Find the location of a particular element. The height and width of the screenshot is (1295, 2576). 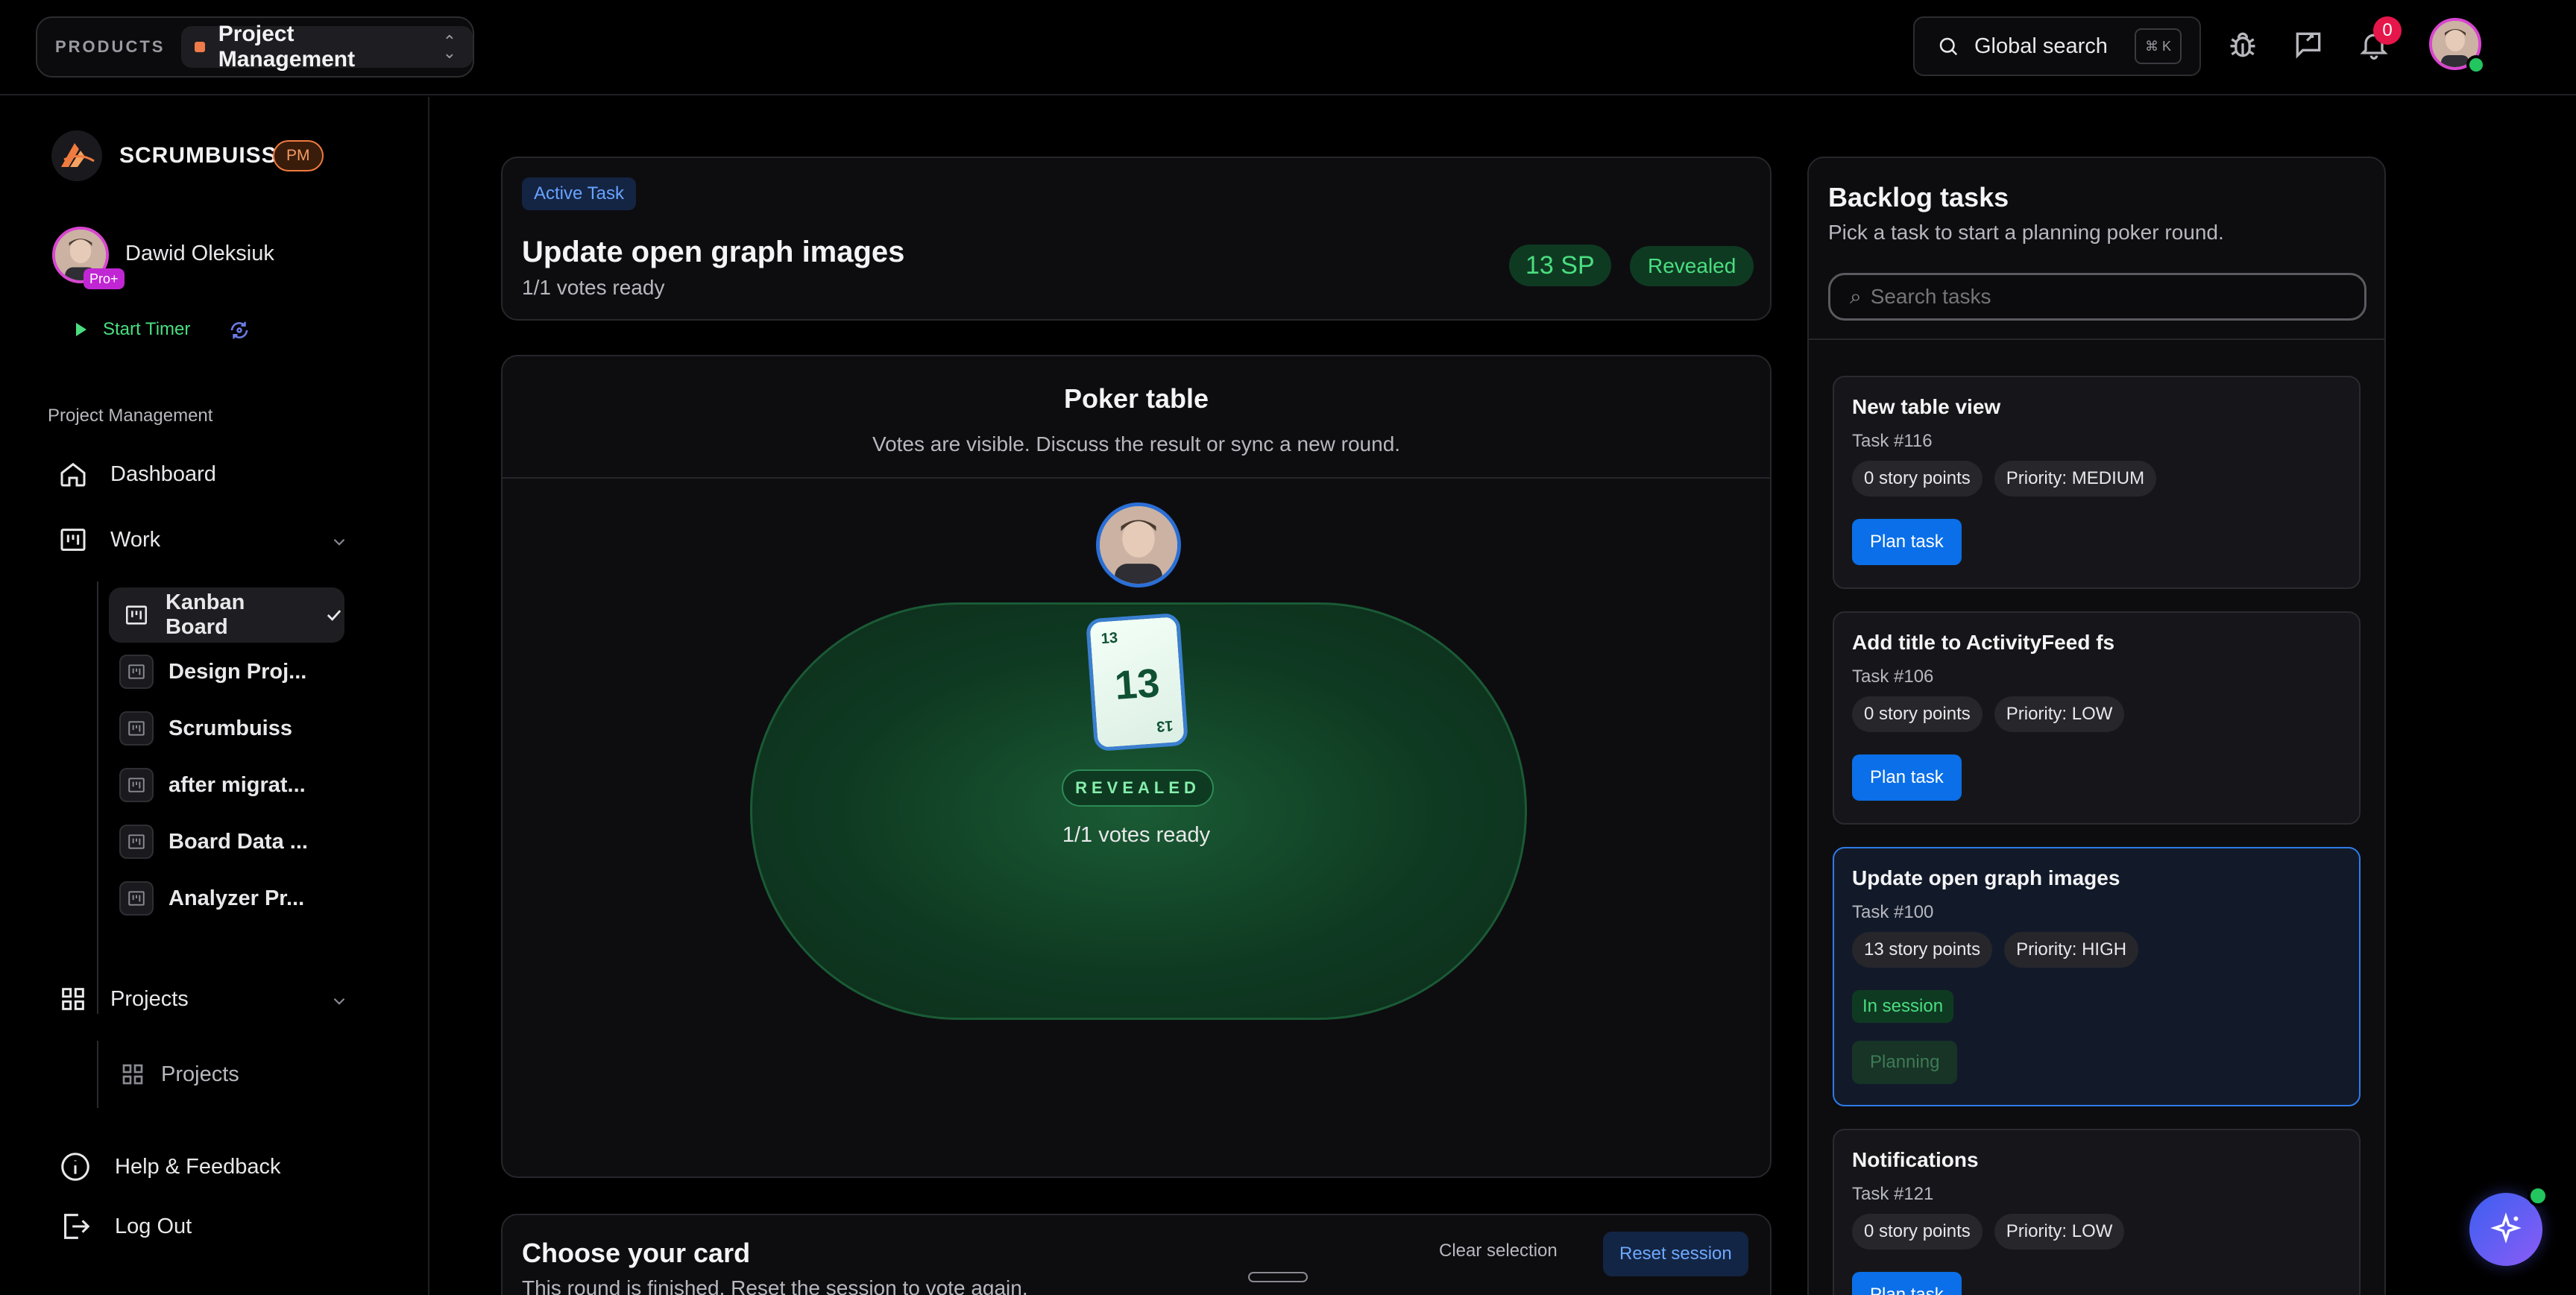

play-icon is located at coordinates (81, 329).